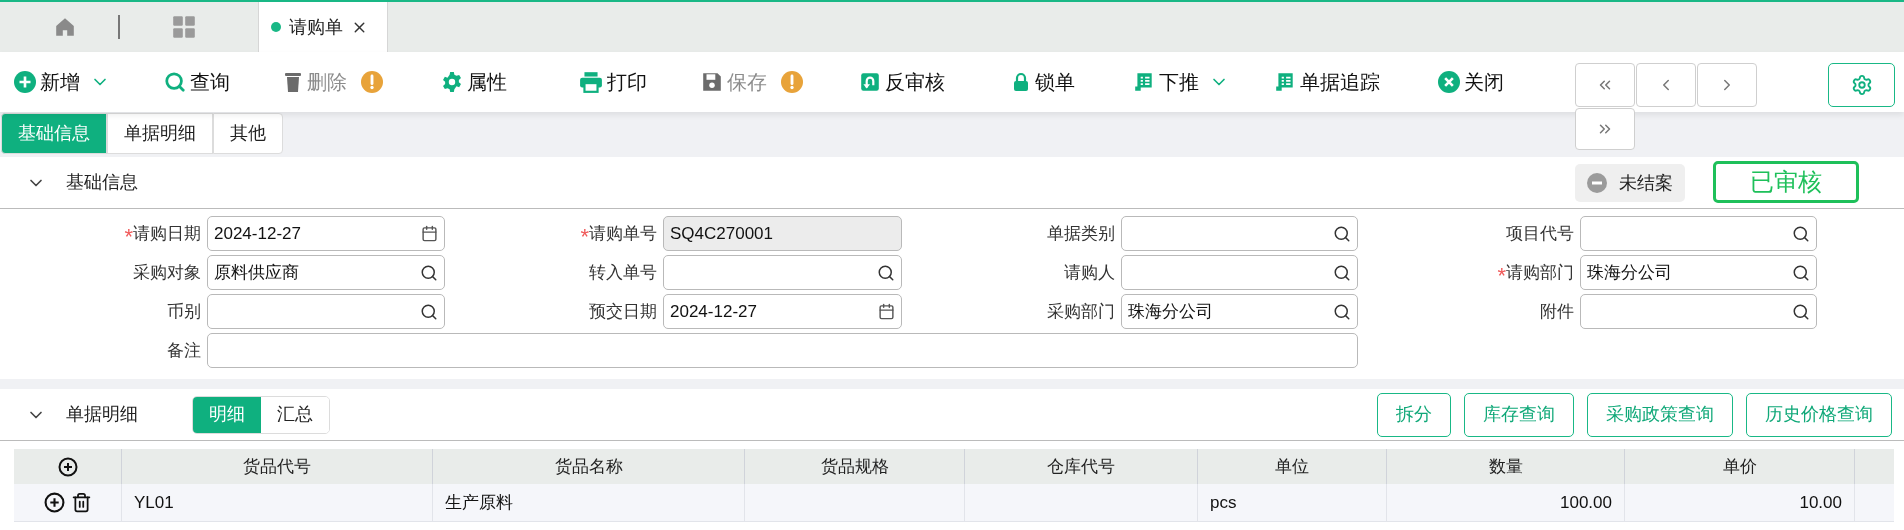 The width and height of the screenshot is (1904, 530). Describe the element at coordinates (160, 133) in the screenshot. I see `section-tab: 单据明细` at that location.